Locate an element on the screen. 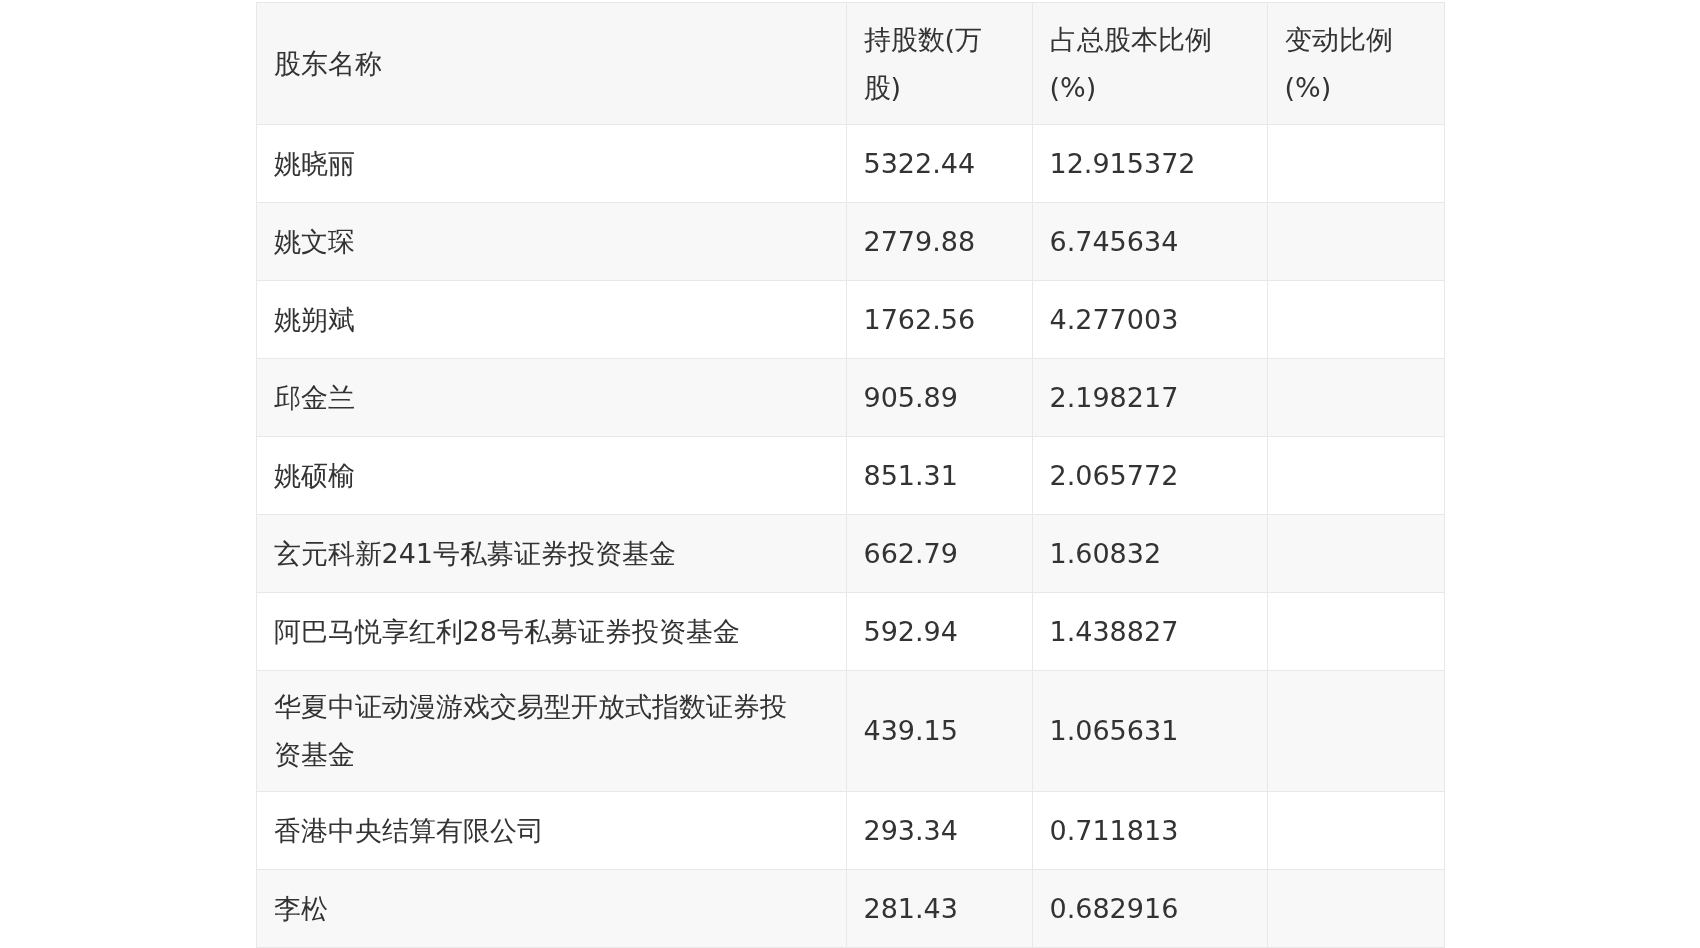  table-cell: 1.60832 is located at coordinates (1150, 554).